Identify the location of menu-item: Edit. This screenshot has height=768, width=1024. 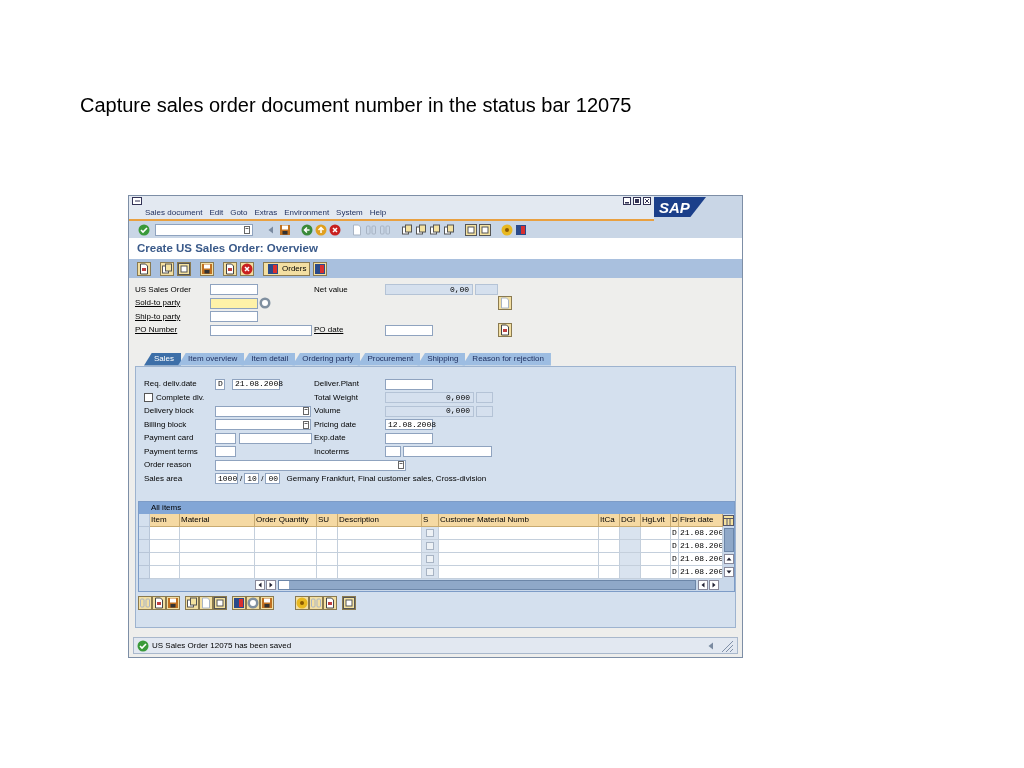
(216, 212).